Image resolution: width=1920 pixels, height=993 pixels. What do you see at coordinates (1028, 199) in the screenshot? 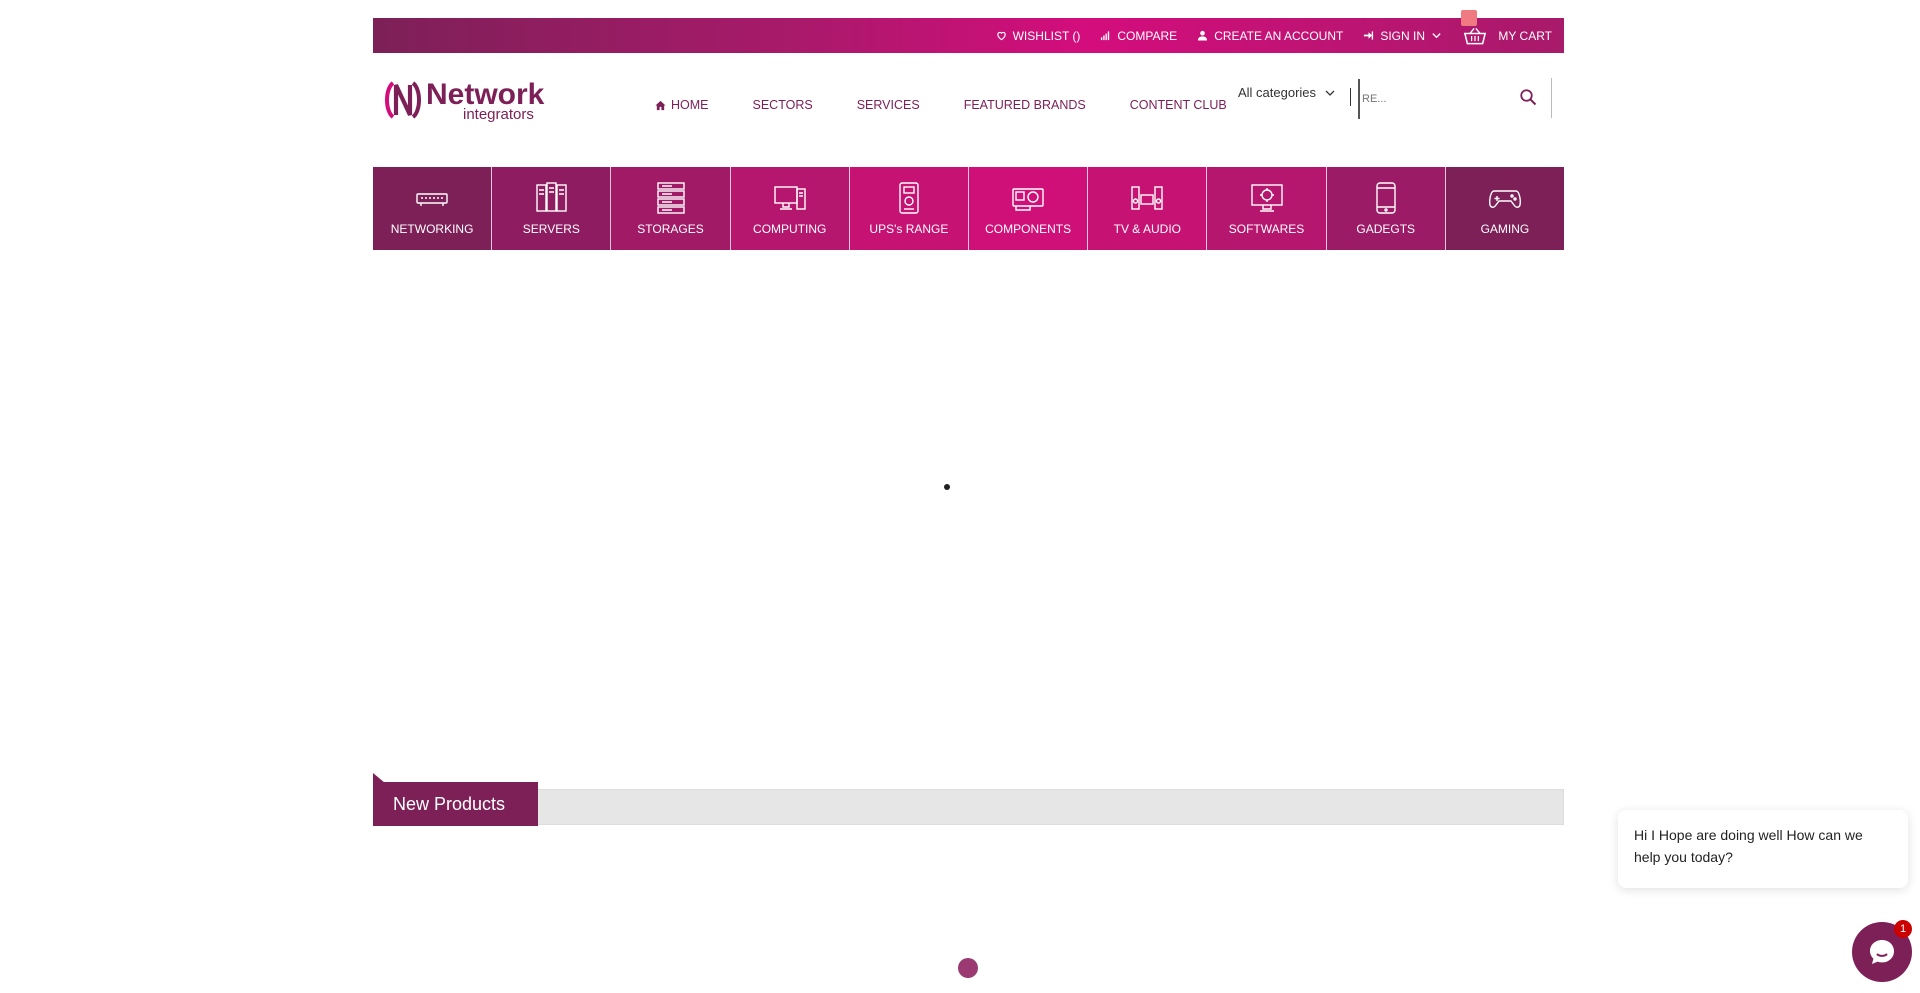
I see `gpu-icon` at bounding box center [1028, 199].